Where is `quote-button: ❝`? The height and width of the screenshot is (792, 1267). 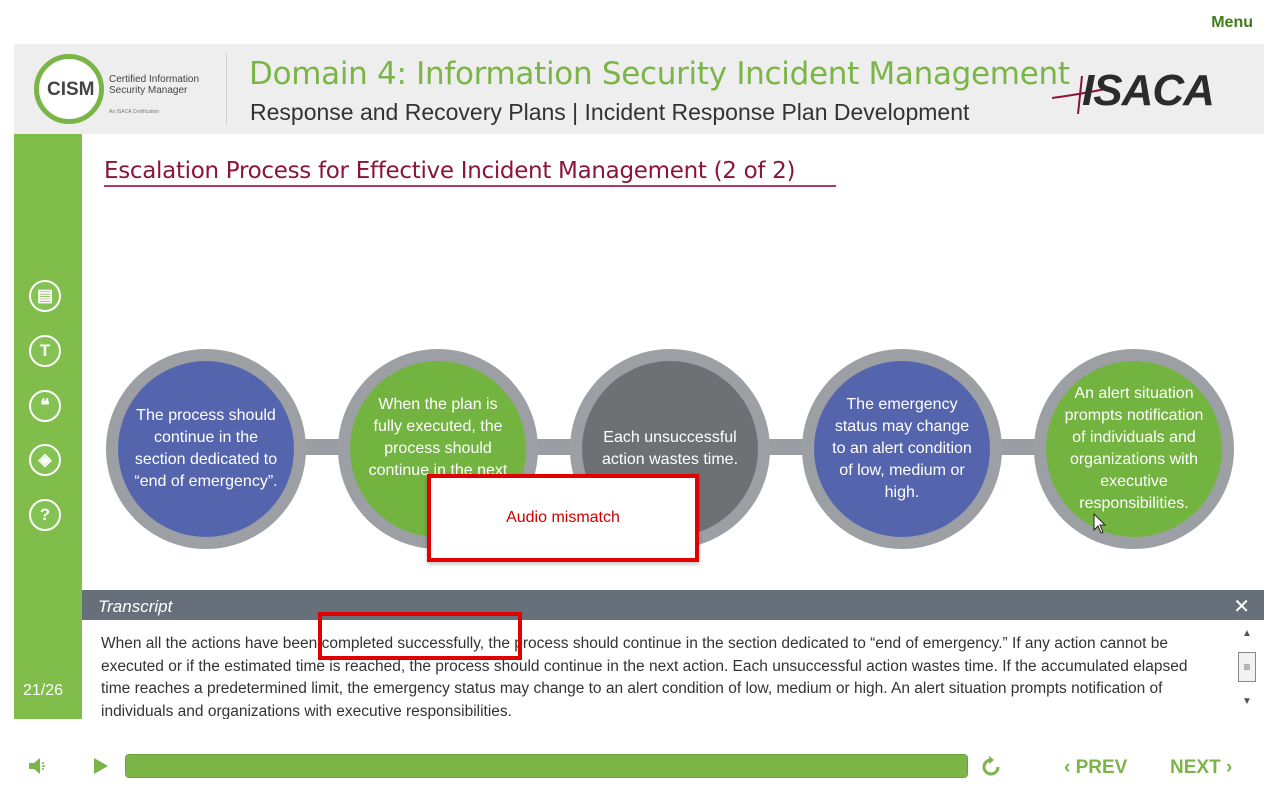
quote-button: ❝ is located at coordinates (45, 406).